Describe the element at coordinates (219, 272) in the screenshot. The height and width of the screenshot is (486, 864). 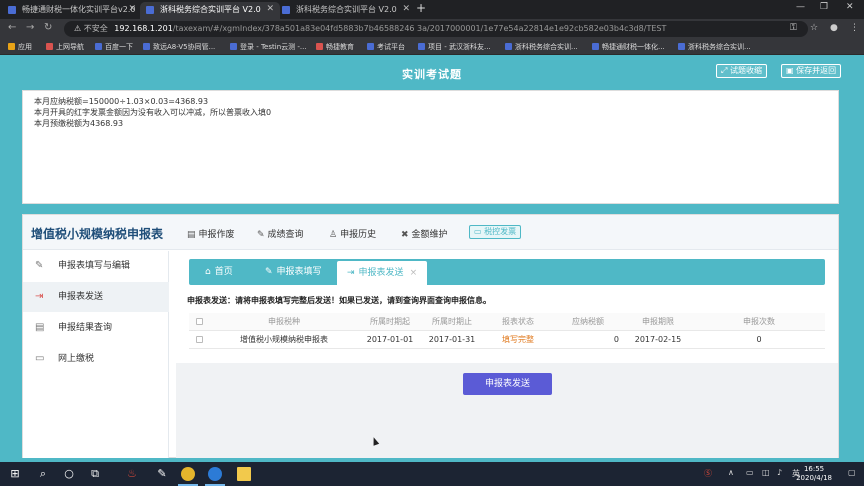
I see `tab-home: ⌂ 首页` at that location.